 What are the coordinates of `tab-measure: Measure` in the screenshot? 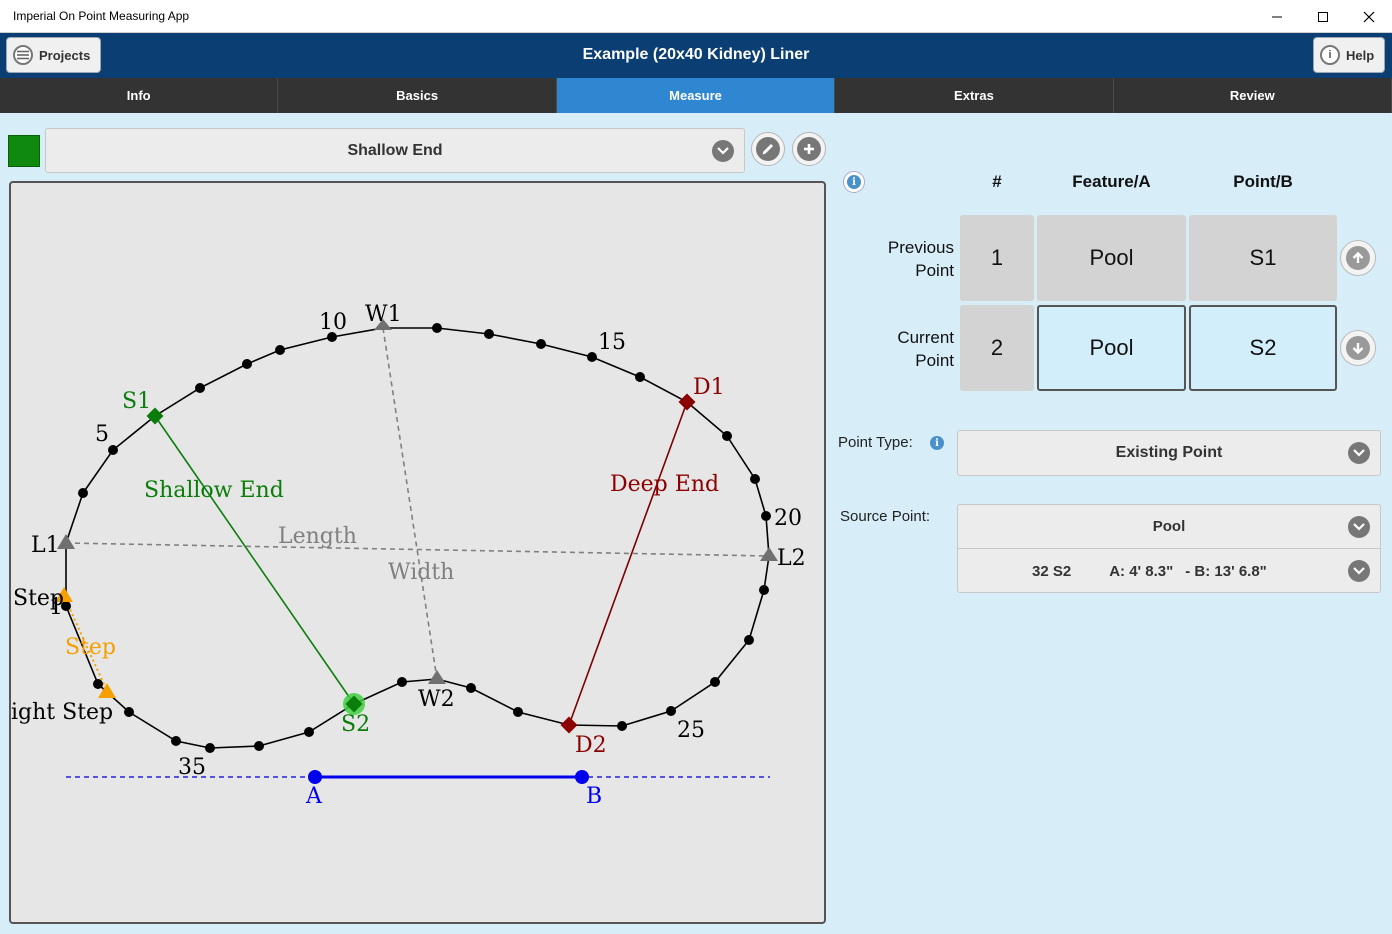 It's located at (696, 95).